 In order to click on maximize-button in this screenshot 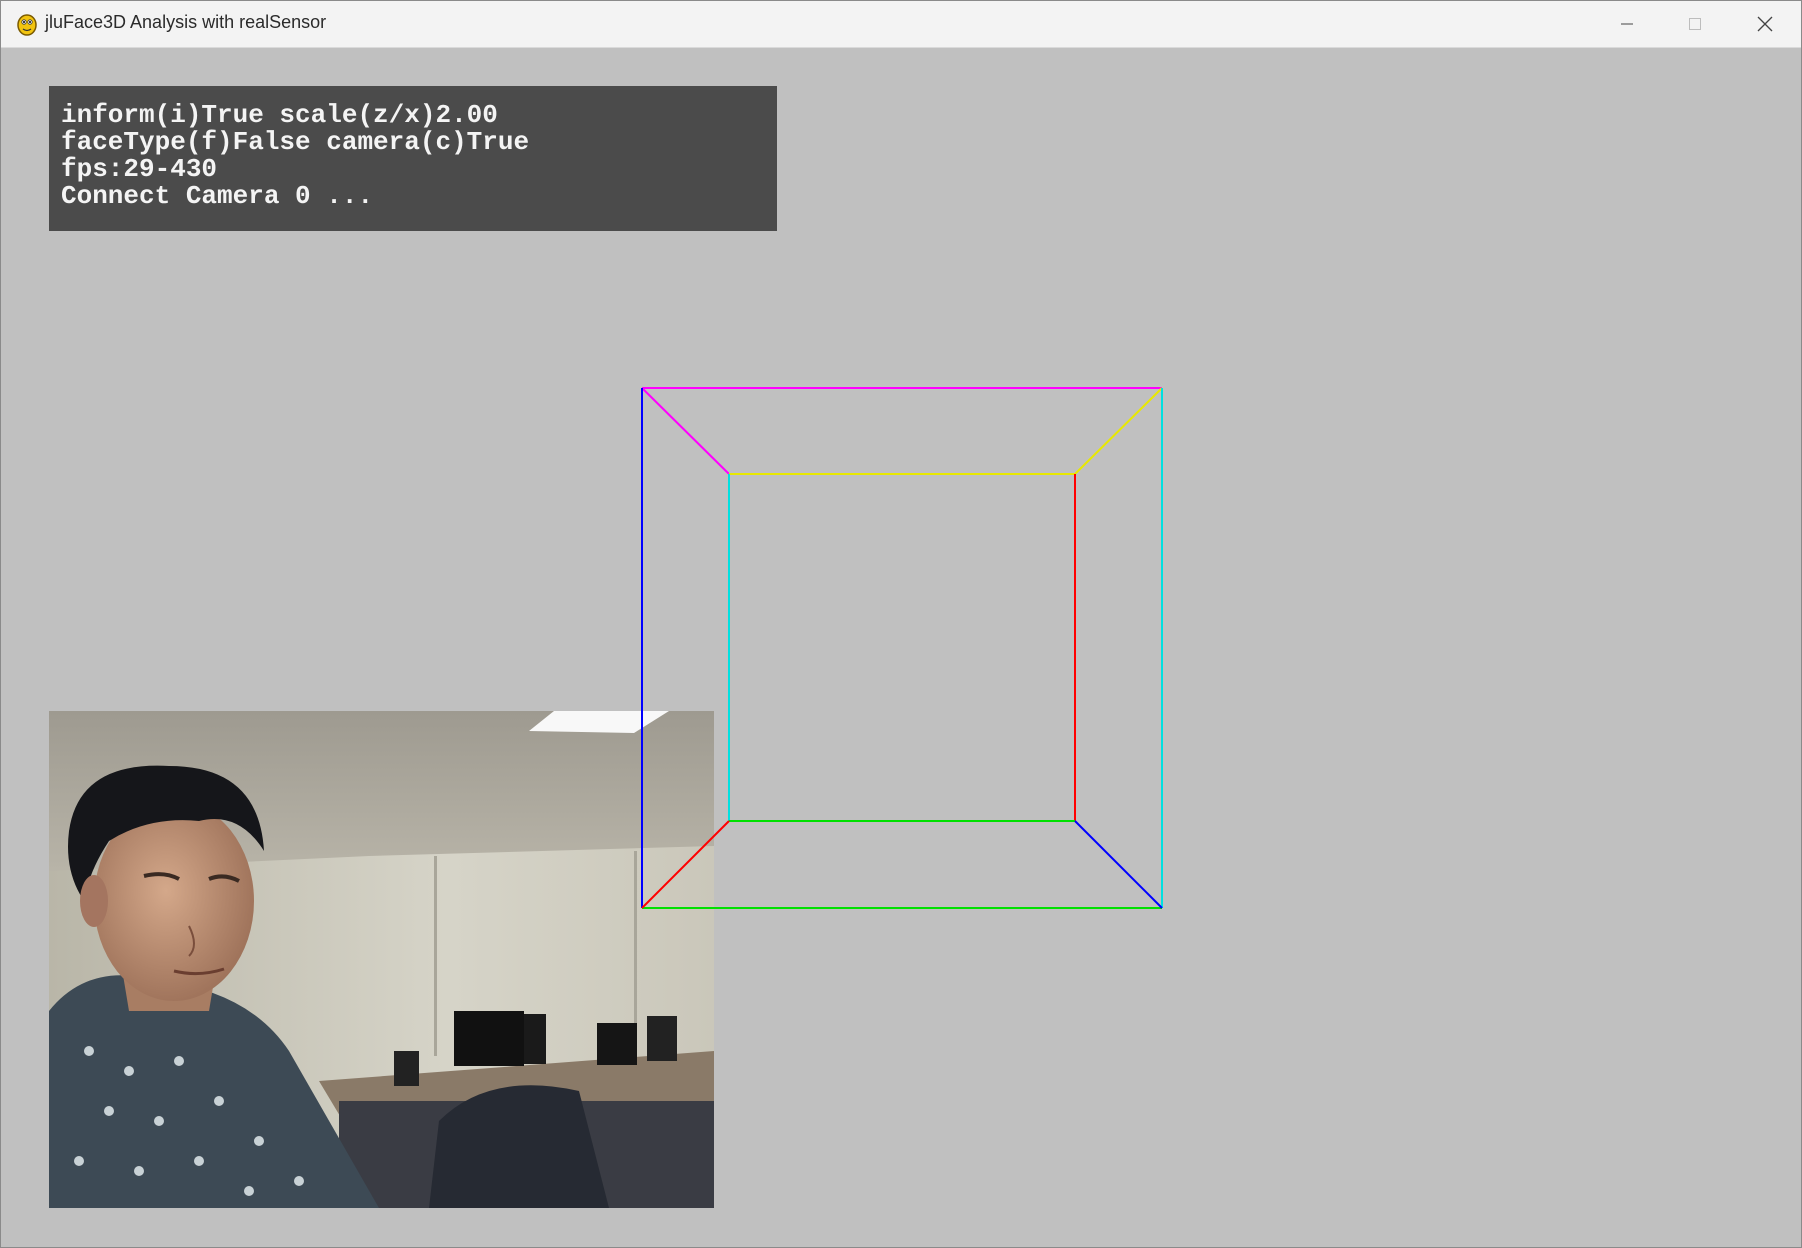, I will do `click(1695, 24)`.